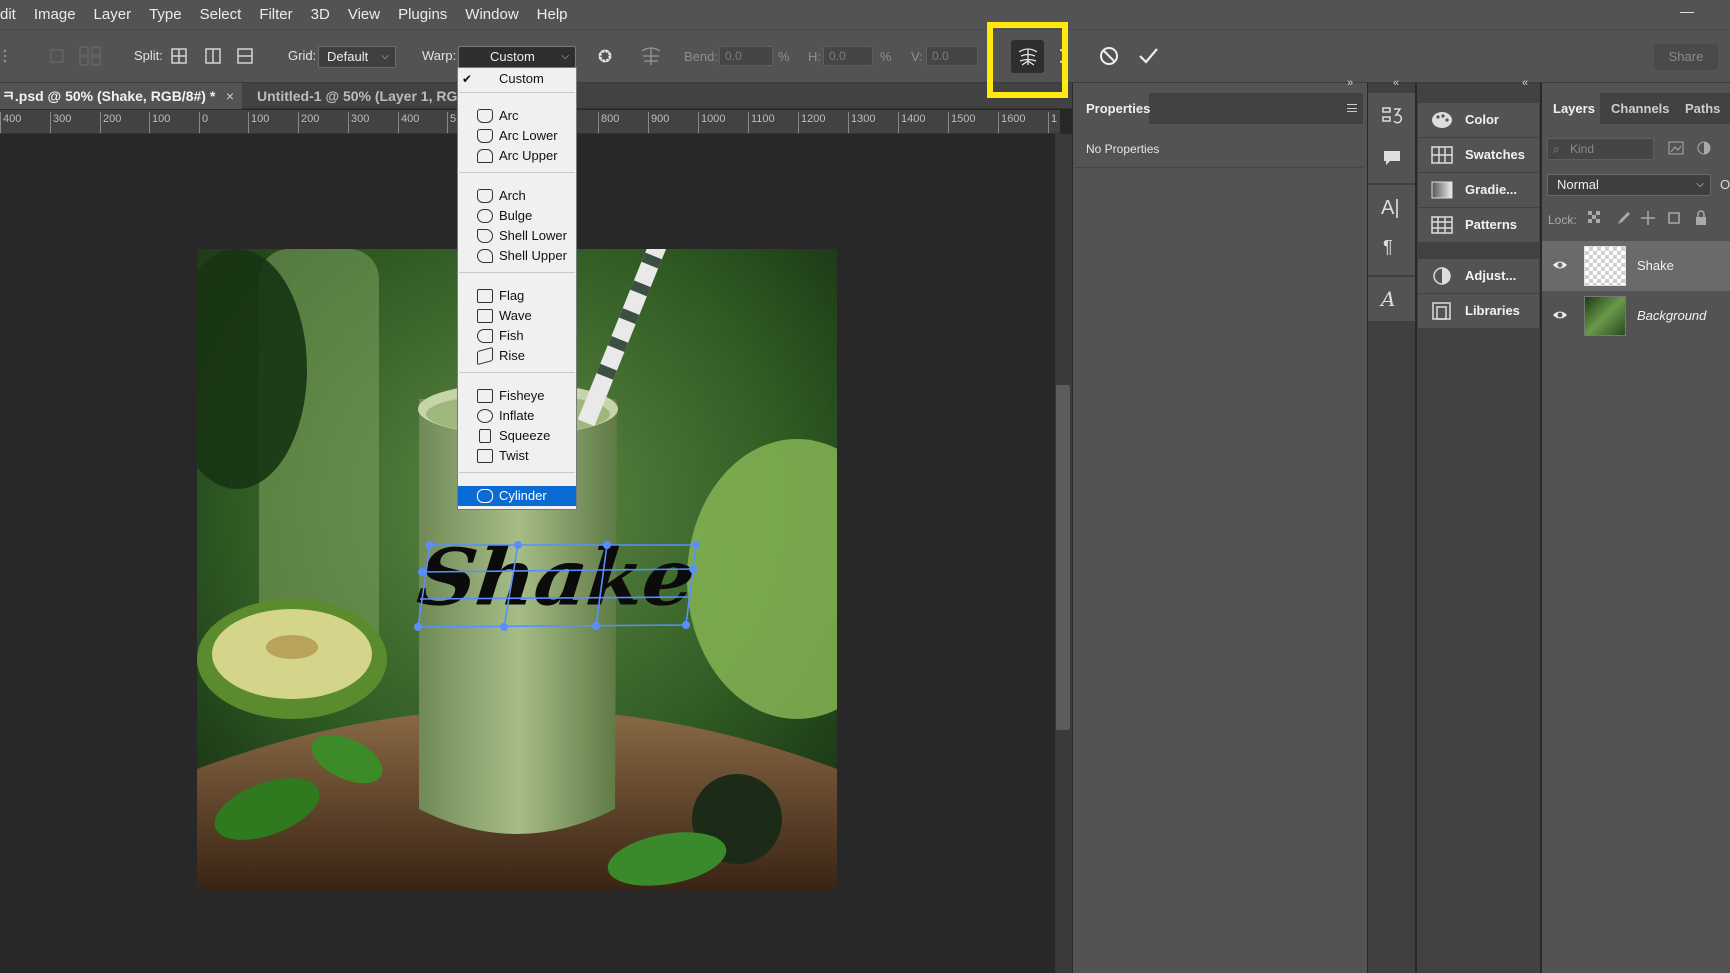 The image size is (1730, 973). What do you see at coordinates (361, 96) in the screenshot?
I see `tab-document-2: Untitled-1 @ 50% (Layer 1, RGB` at bounding box center [361, 96].